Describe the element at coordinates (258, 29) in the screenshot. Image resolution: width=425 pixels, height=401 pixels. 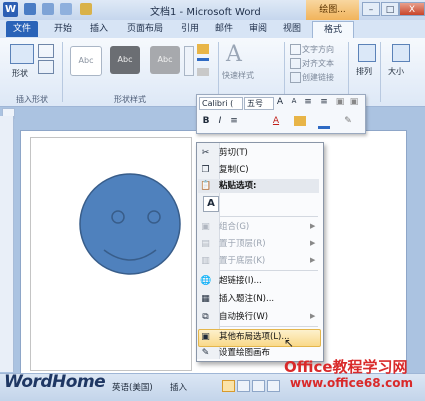
I see `tab-review: 审阅` at that location.